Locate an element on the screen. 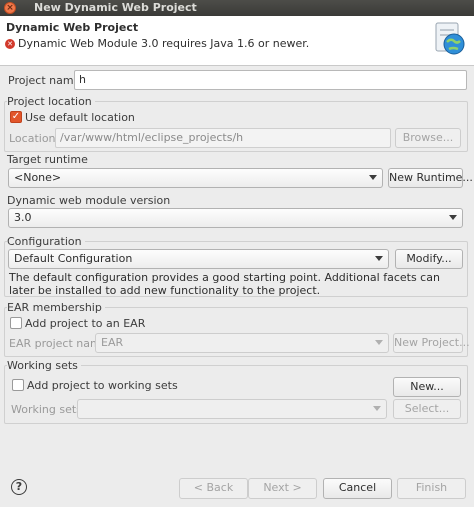 The height and width of the screenshot is (507, 474). ear-membership-group-label: EAR membership is located at coordinates (56, 307).